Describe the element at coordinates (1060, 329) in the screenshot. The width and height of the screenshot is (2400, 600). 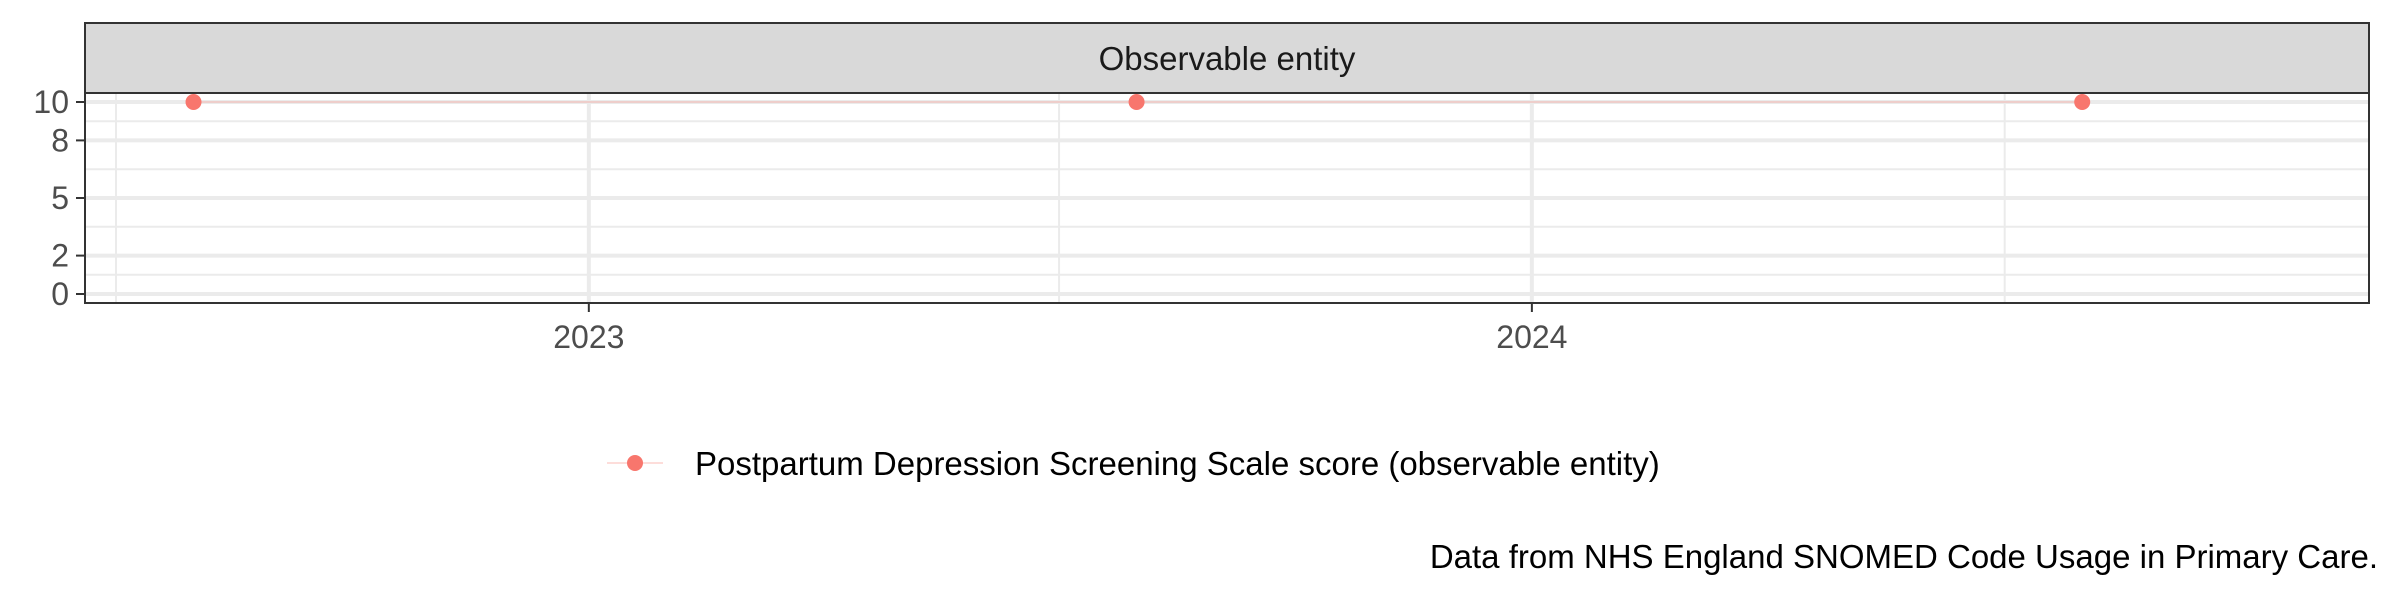
I see `x-axis: 2023 2024` at that location.